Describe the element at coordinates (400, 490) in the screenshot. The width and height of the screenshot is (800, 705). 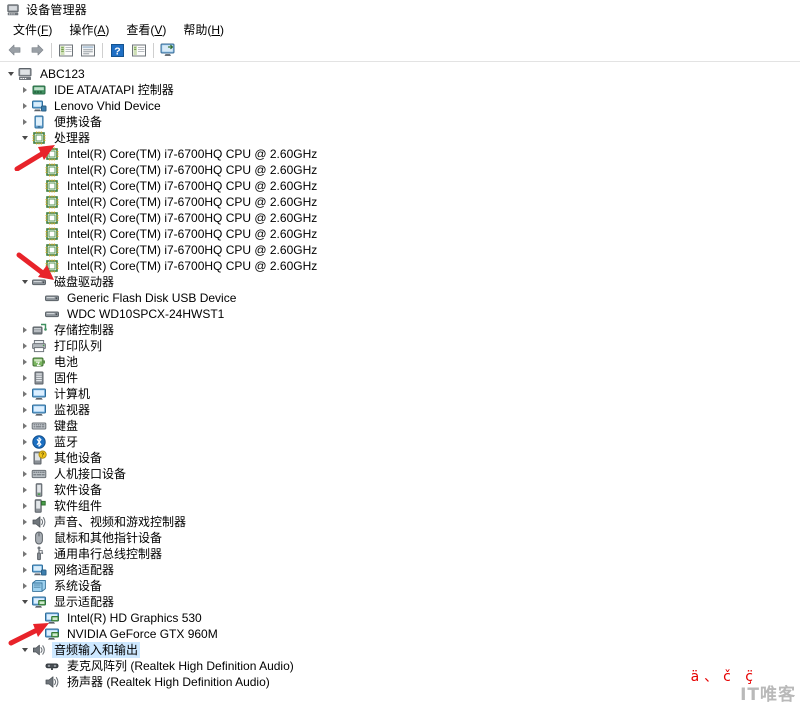
I see `tree-item: 软件设备` at that location.